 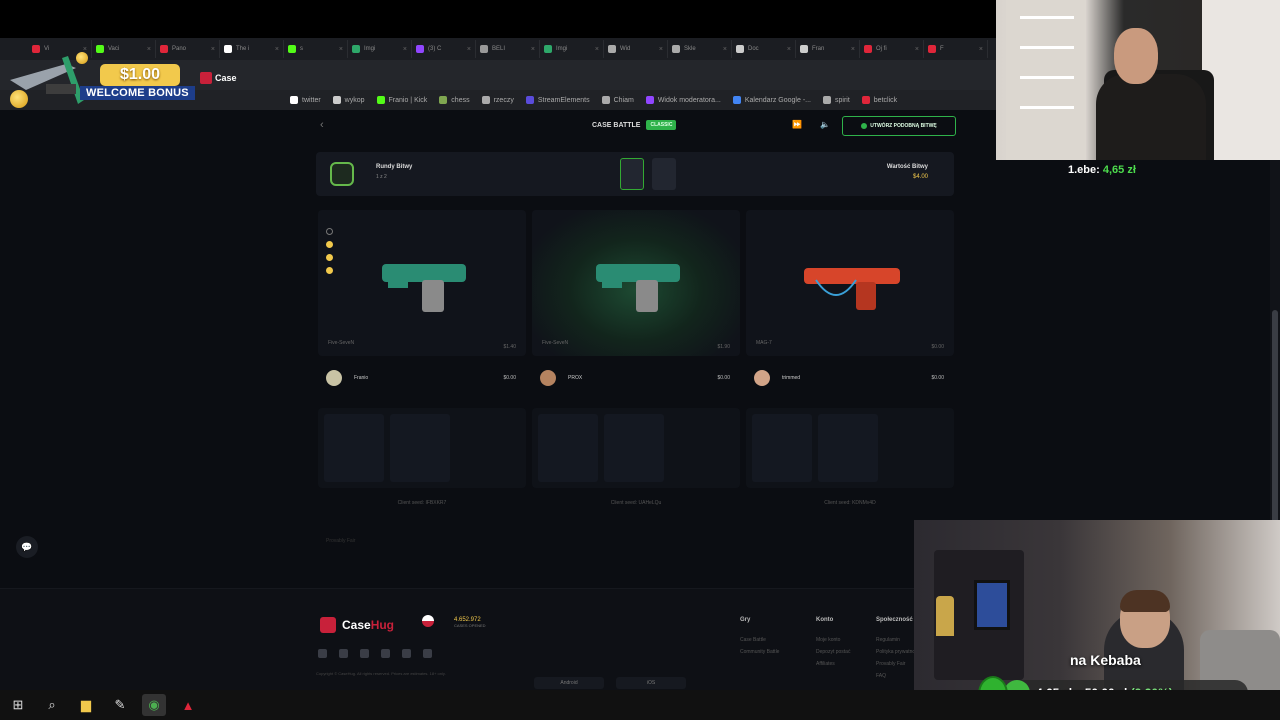 I want to click on speaker-icon: 🔈, so click(x=825, y=124).